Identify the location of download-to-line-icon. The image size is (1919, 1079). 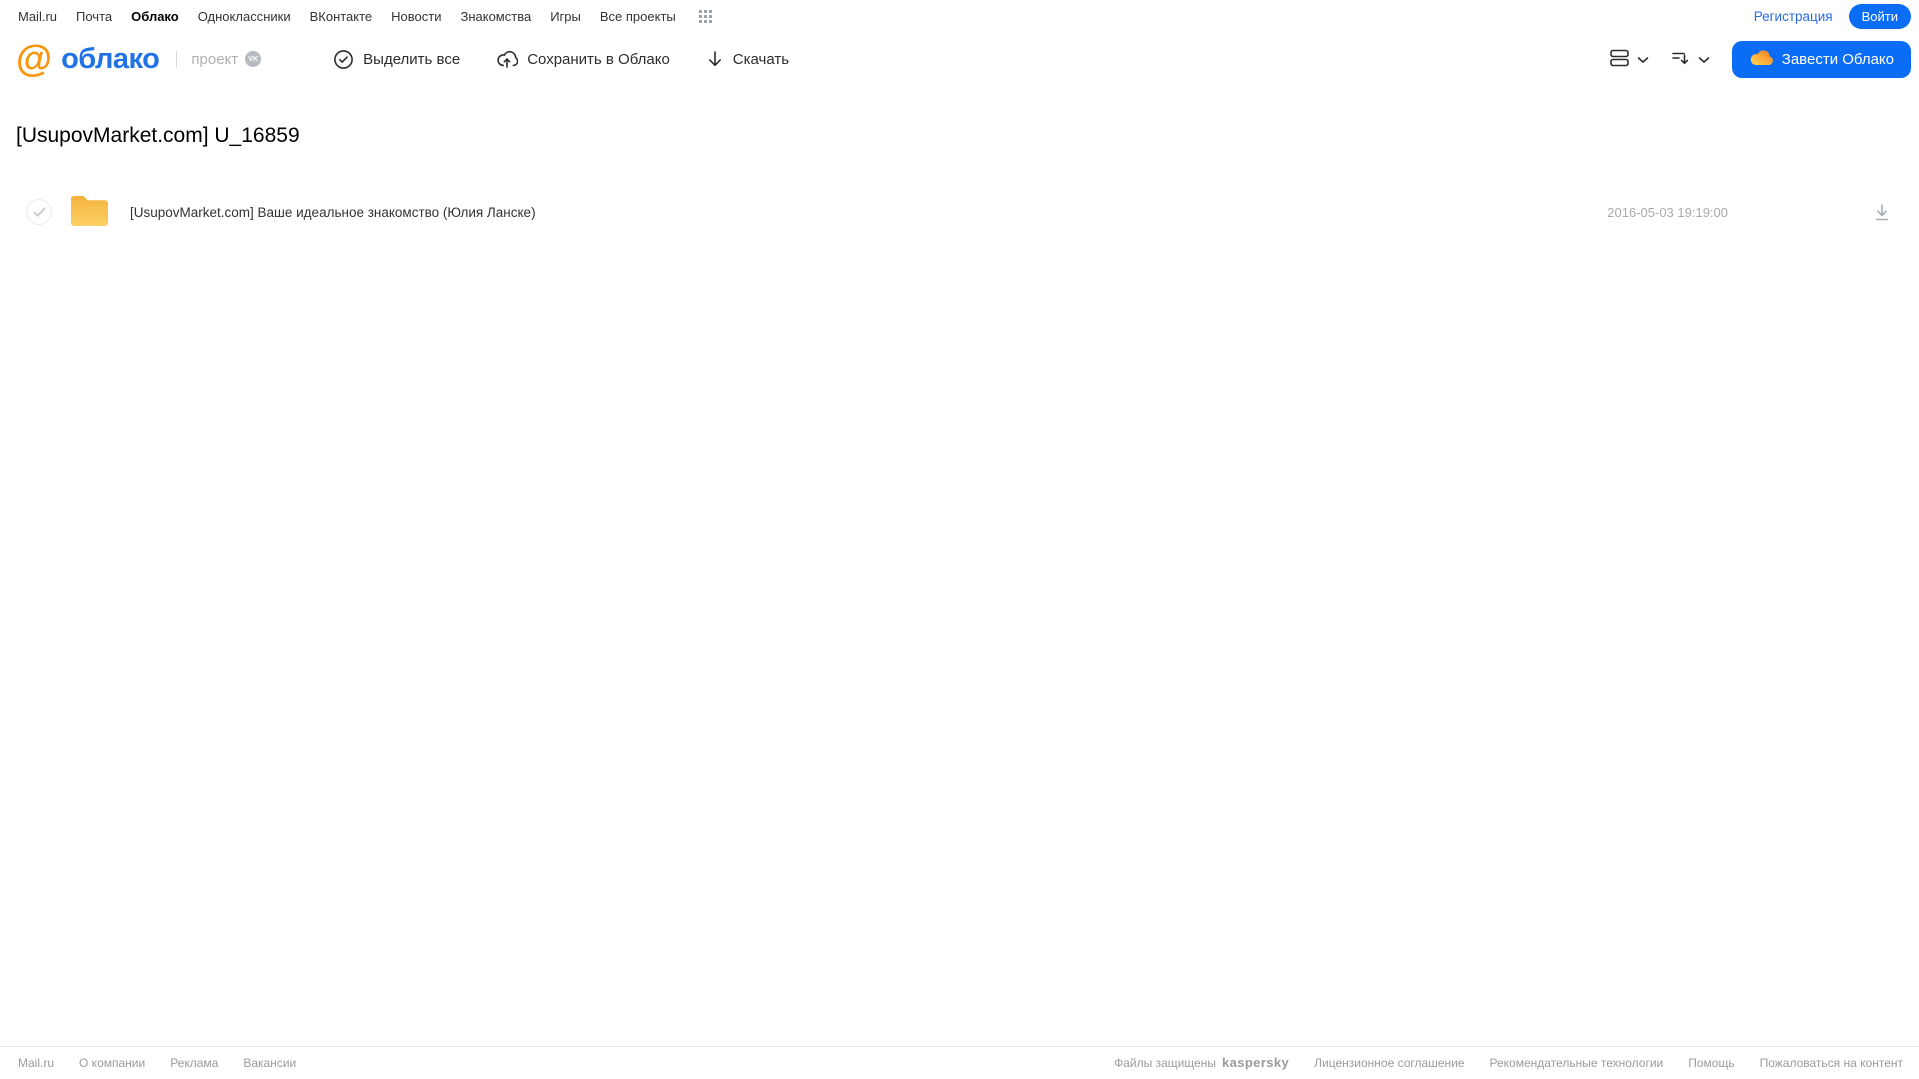
(1882, 211).